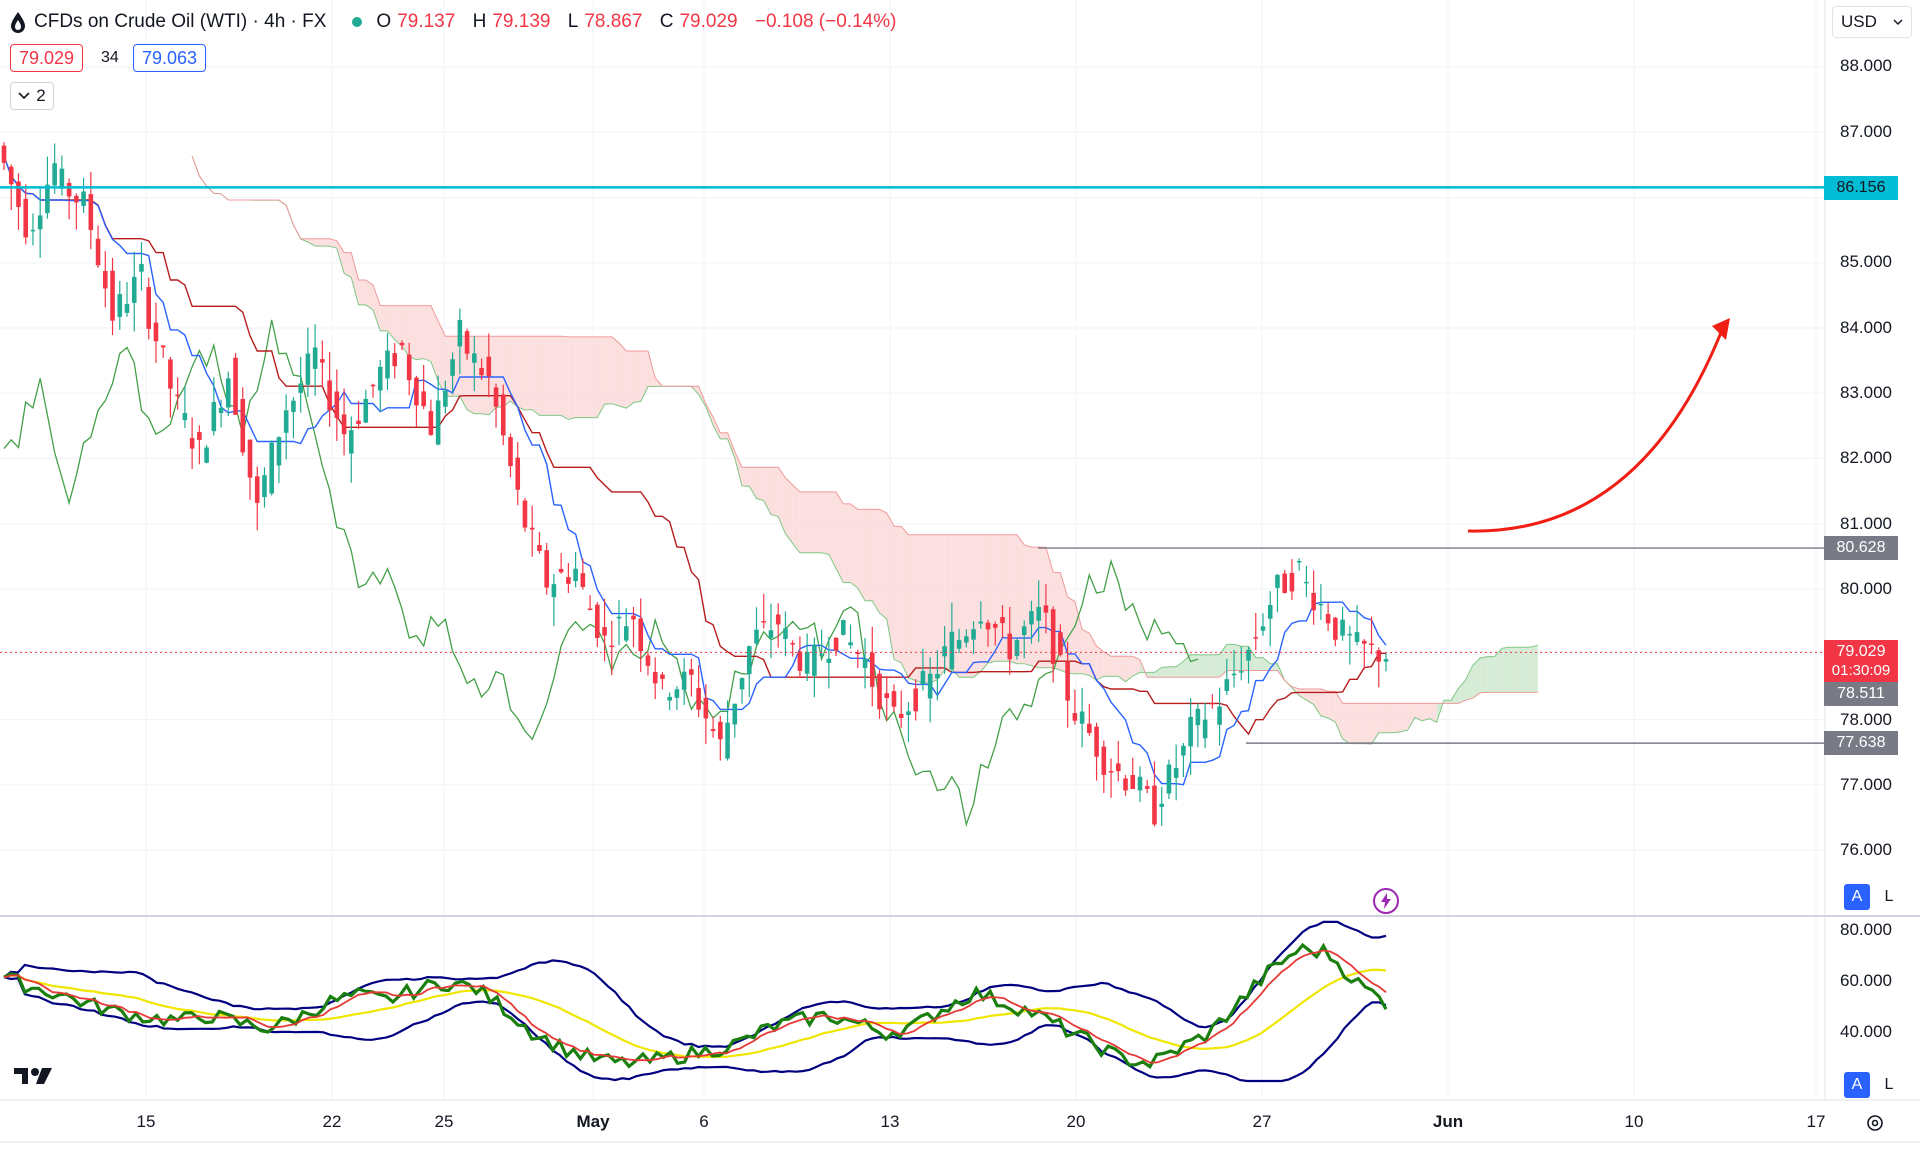 The width and height of the screenshot is (1920, 1149). I want to click on oscillator-label: 40.000, so click(1866, 1031).